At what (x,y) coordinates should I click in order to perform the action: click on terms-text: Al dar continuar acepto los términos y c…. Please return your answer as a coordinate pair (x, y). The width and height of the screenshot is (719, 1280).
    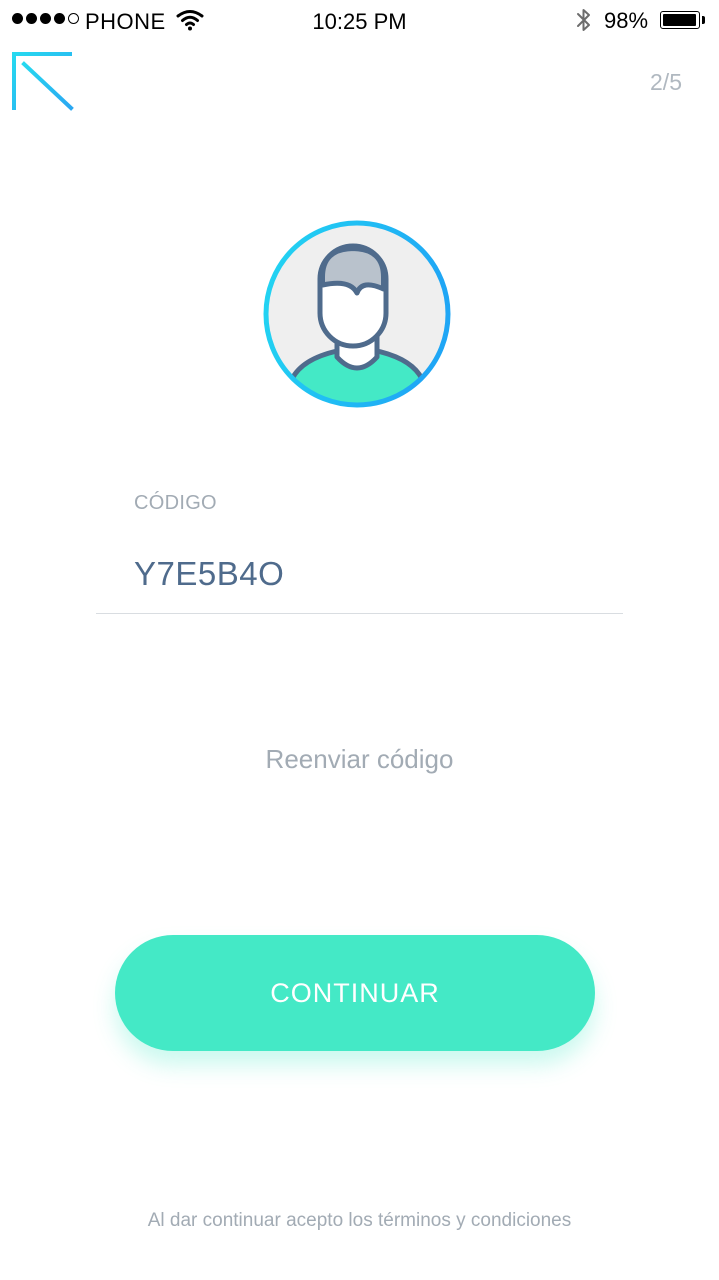
    Looking at the image, I should click on (359, 1220).